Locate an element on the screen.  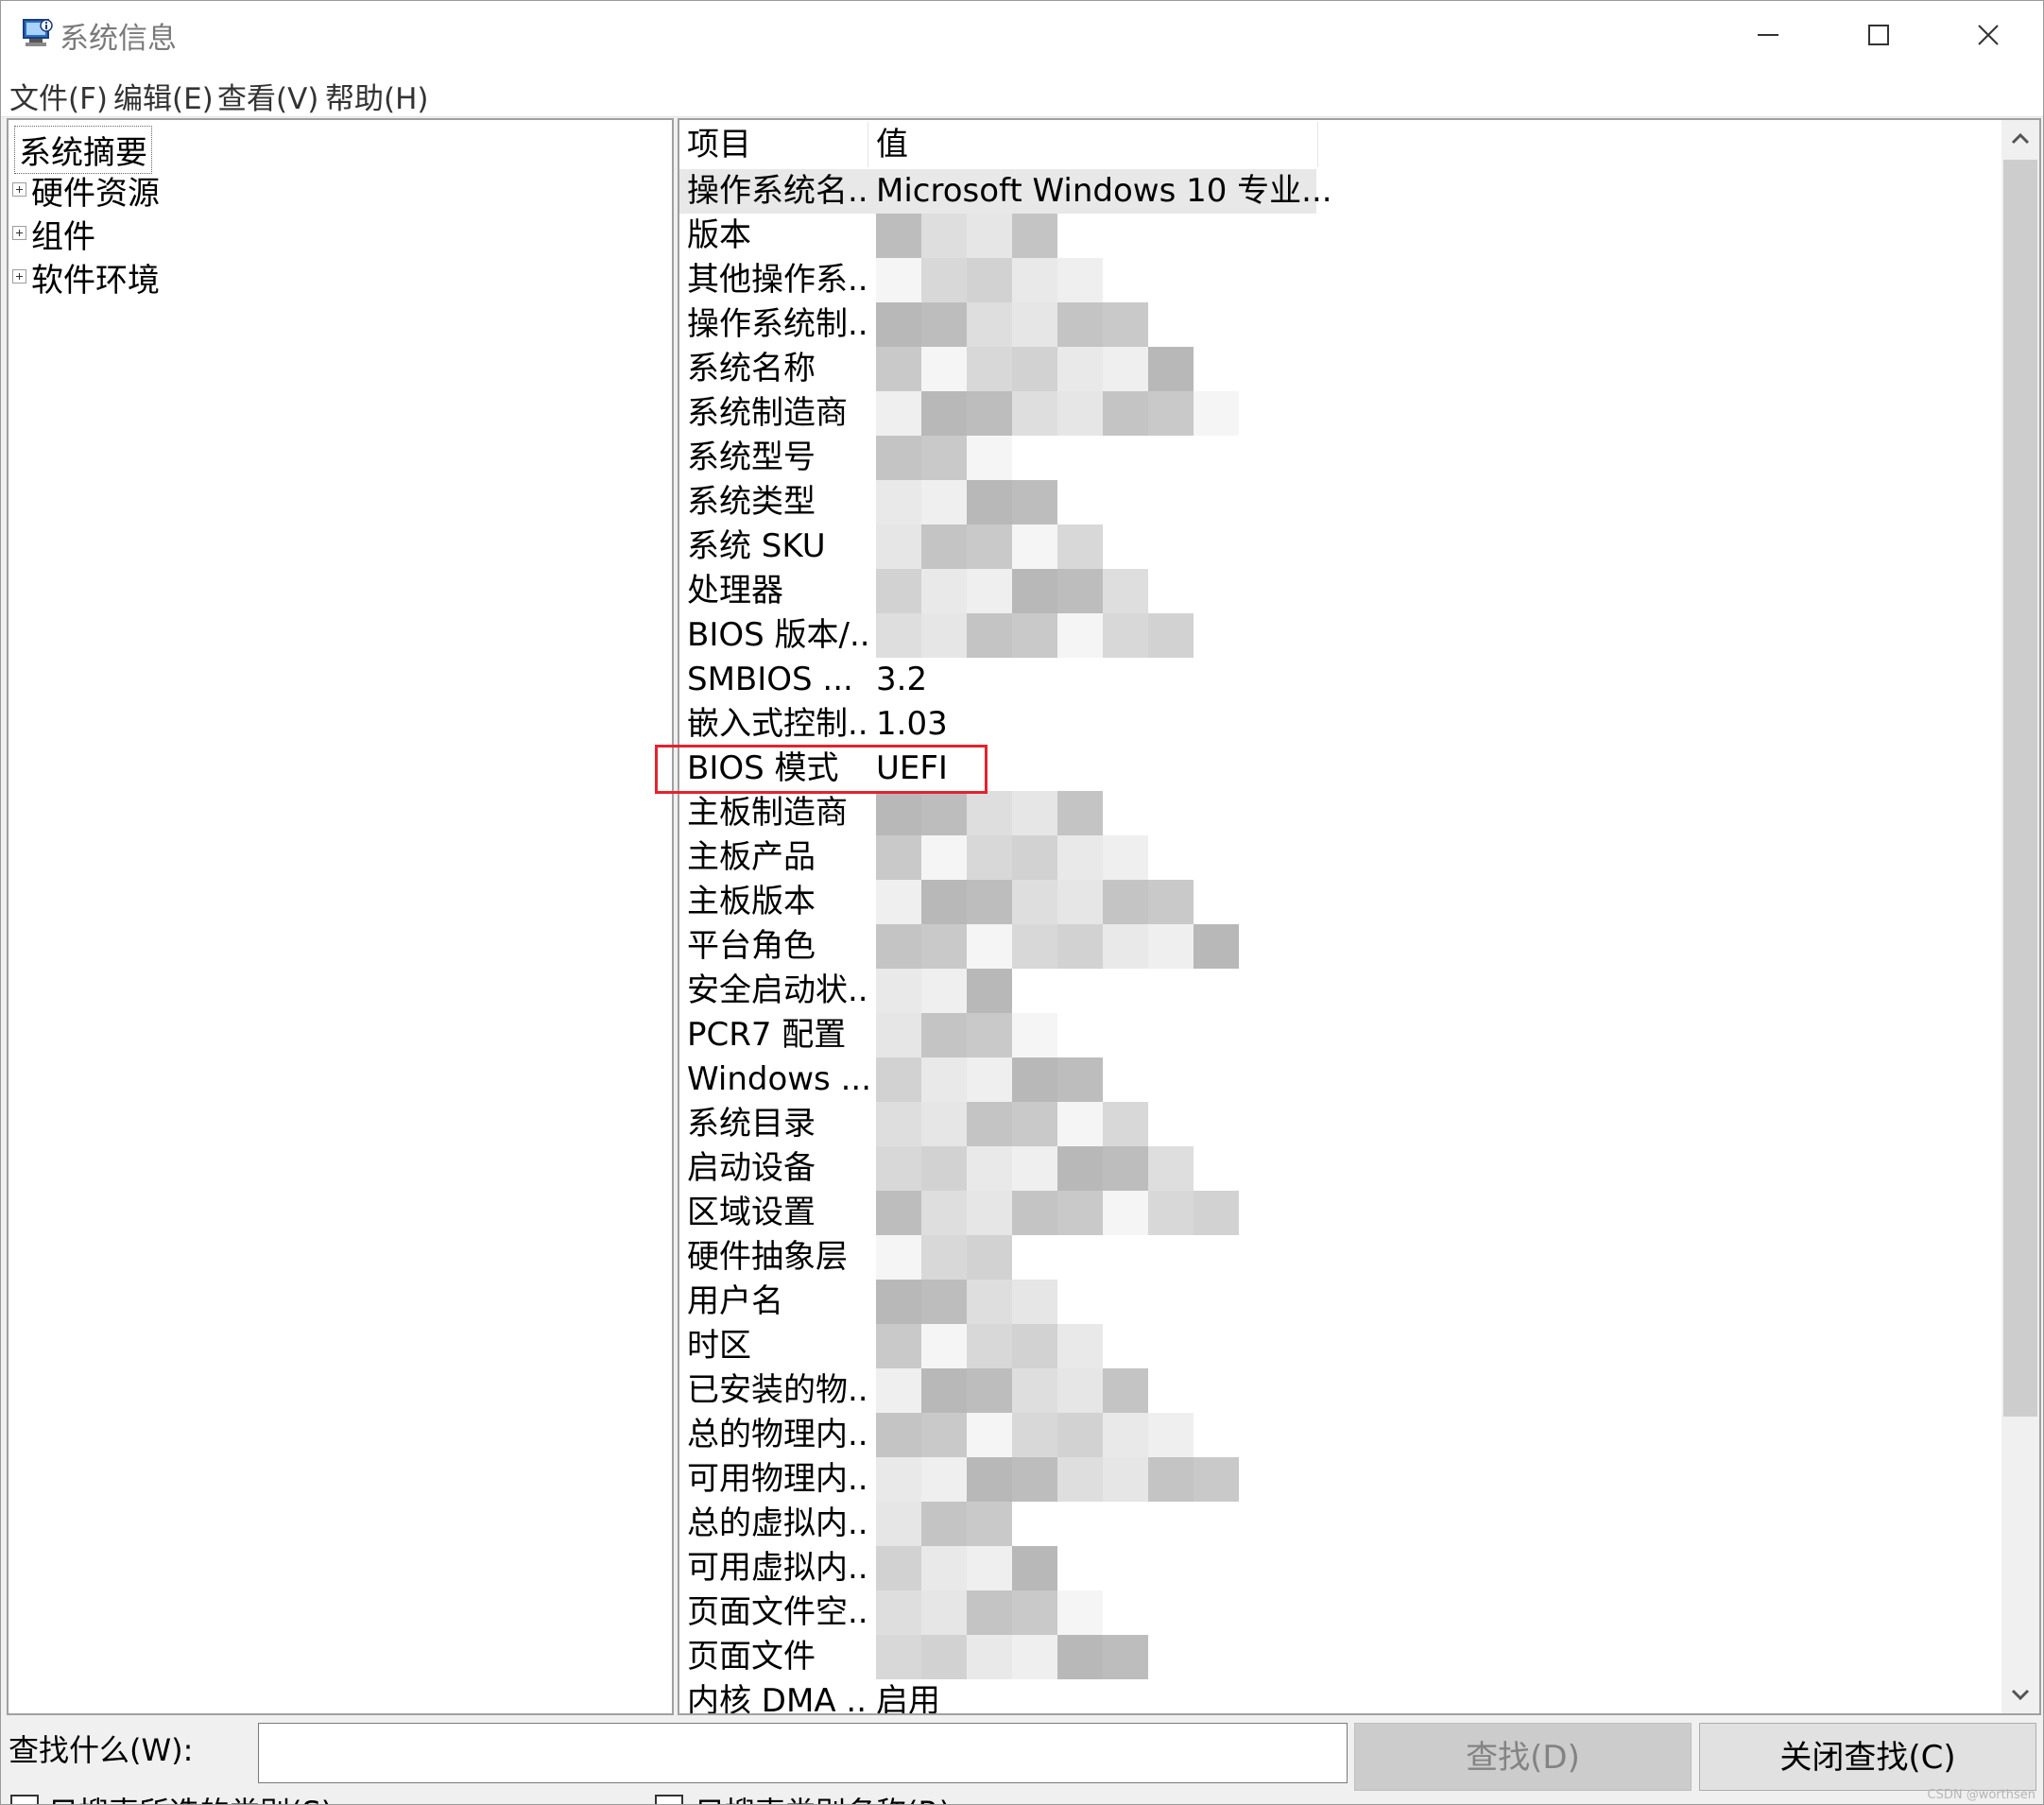
table-row: 页面文件 is located at coordinates (1340, 1657).